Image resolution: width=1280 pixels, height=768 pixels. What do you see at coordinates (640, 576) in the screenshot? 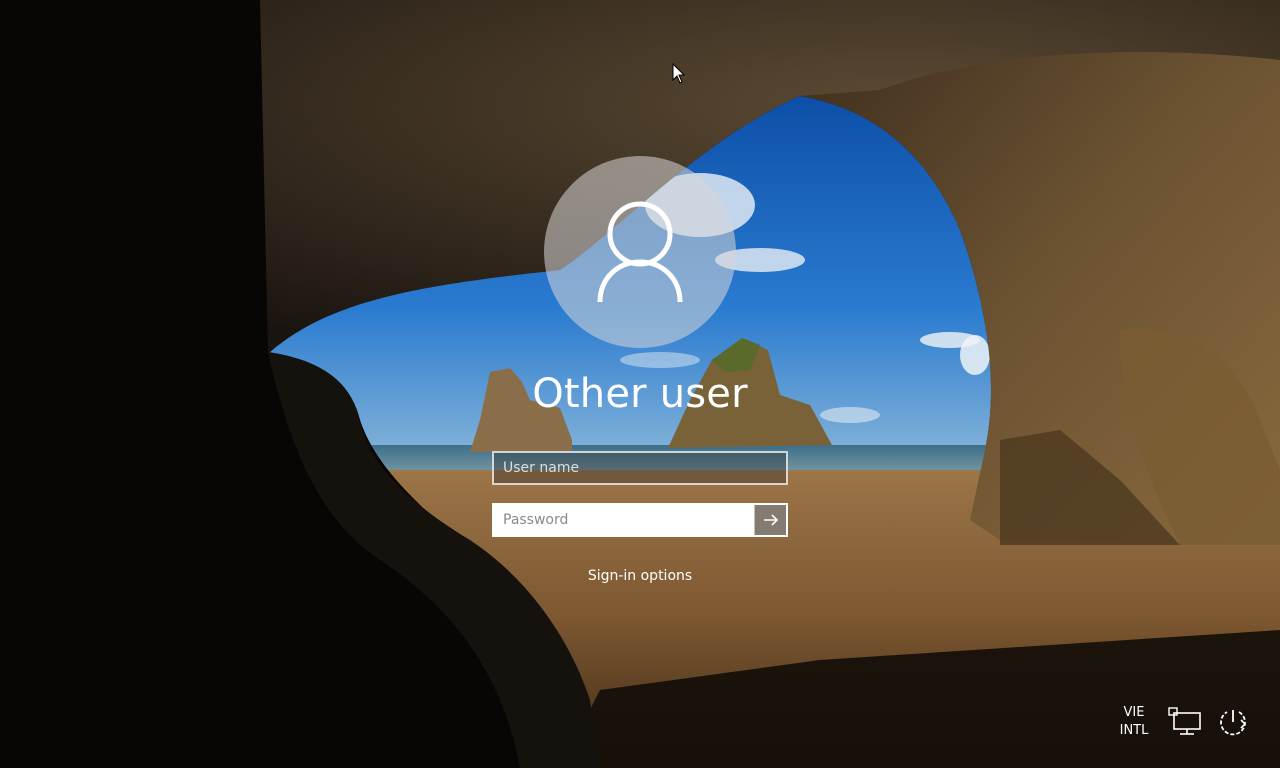
I see `signin-options-link: Sign-in options` at bounding box center [640, 576].